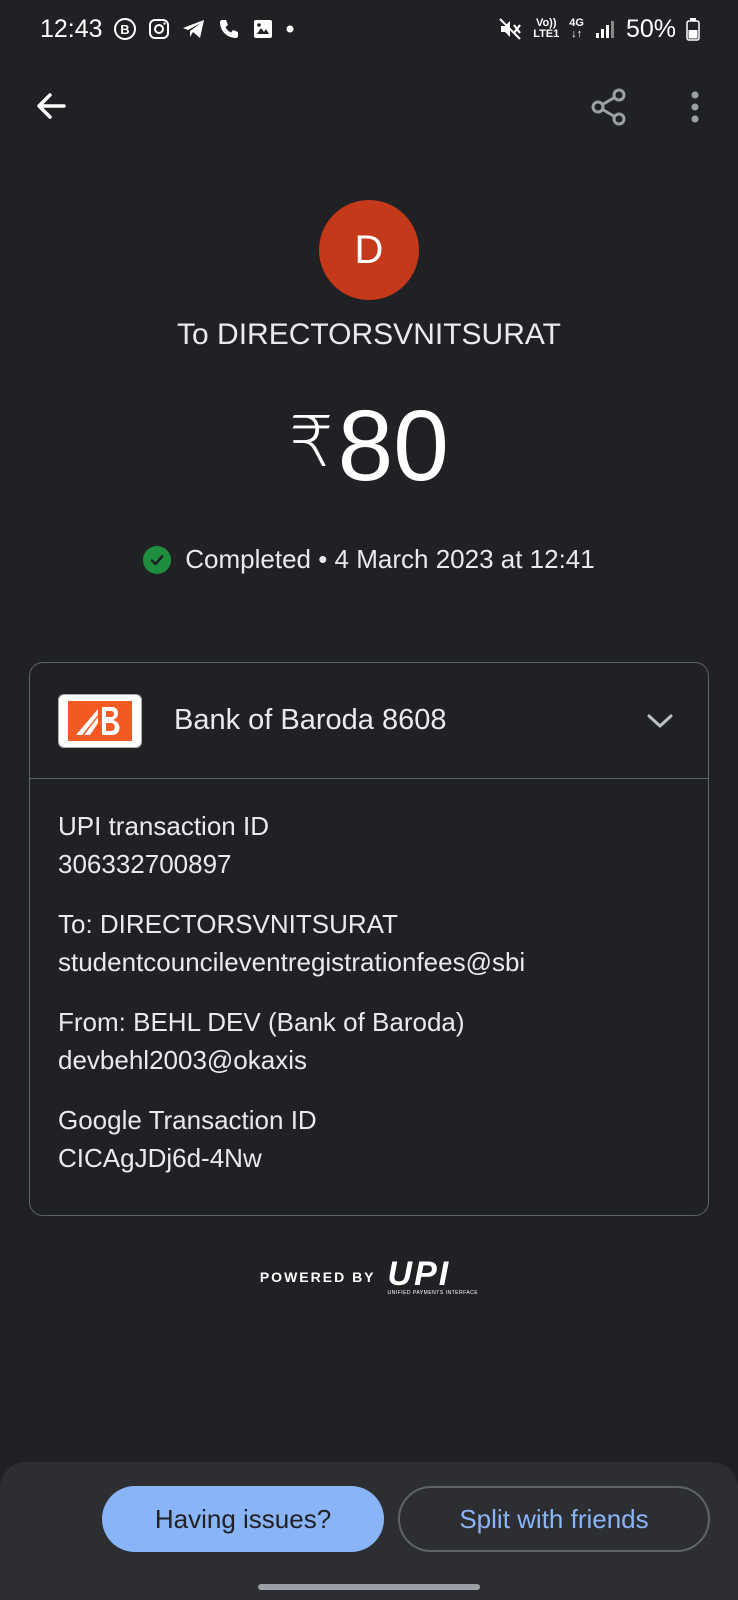 This screenshot has height=1600, width=738. Describe the element at coordinates (187, 1120) in the screenshot. I see `detail-label: Google Transaction ID` at that location.